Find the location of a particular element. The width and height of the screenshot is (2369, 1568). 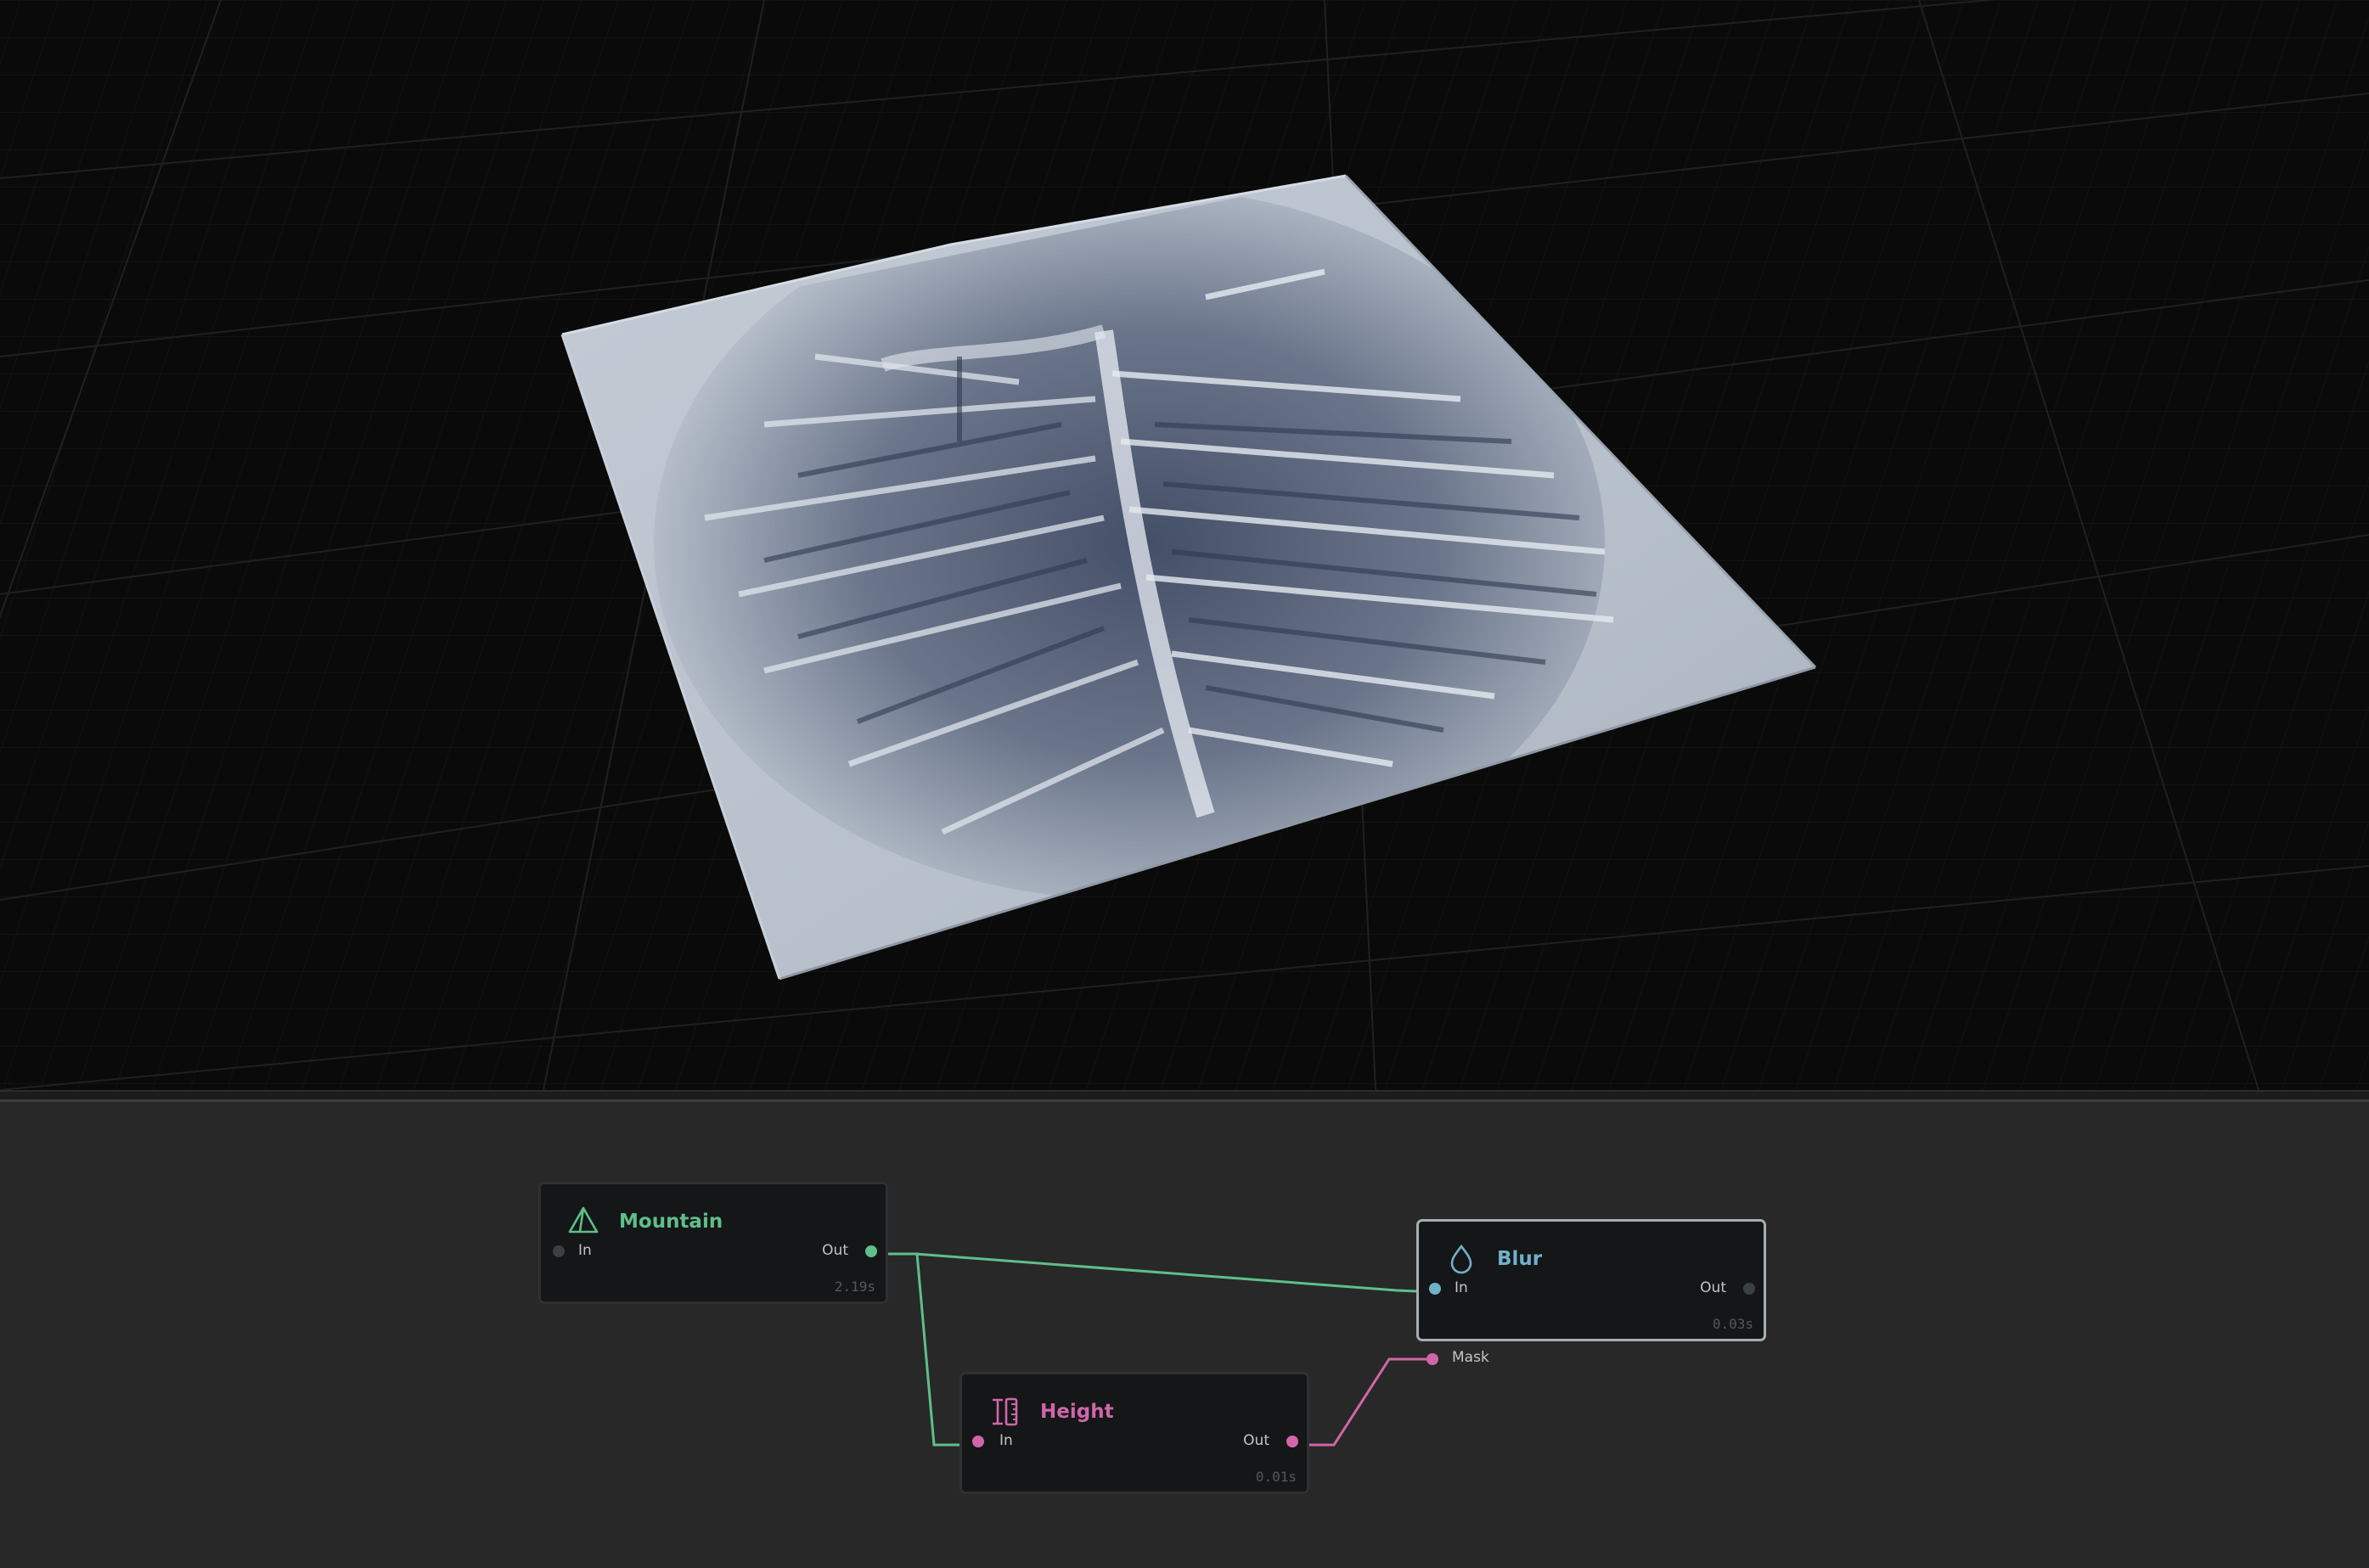

blur-node: Blur In Out 0.03s is located at coordinates (1591, 1280).